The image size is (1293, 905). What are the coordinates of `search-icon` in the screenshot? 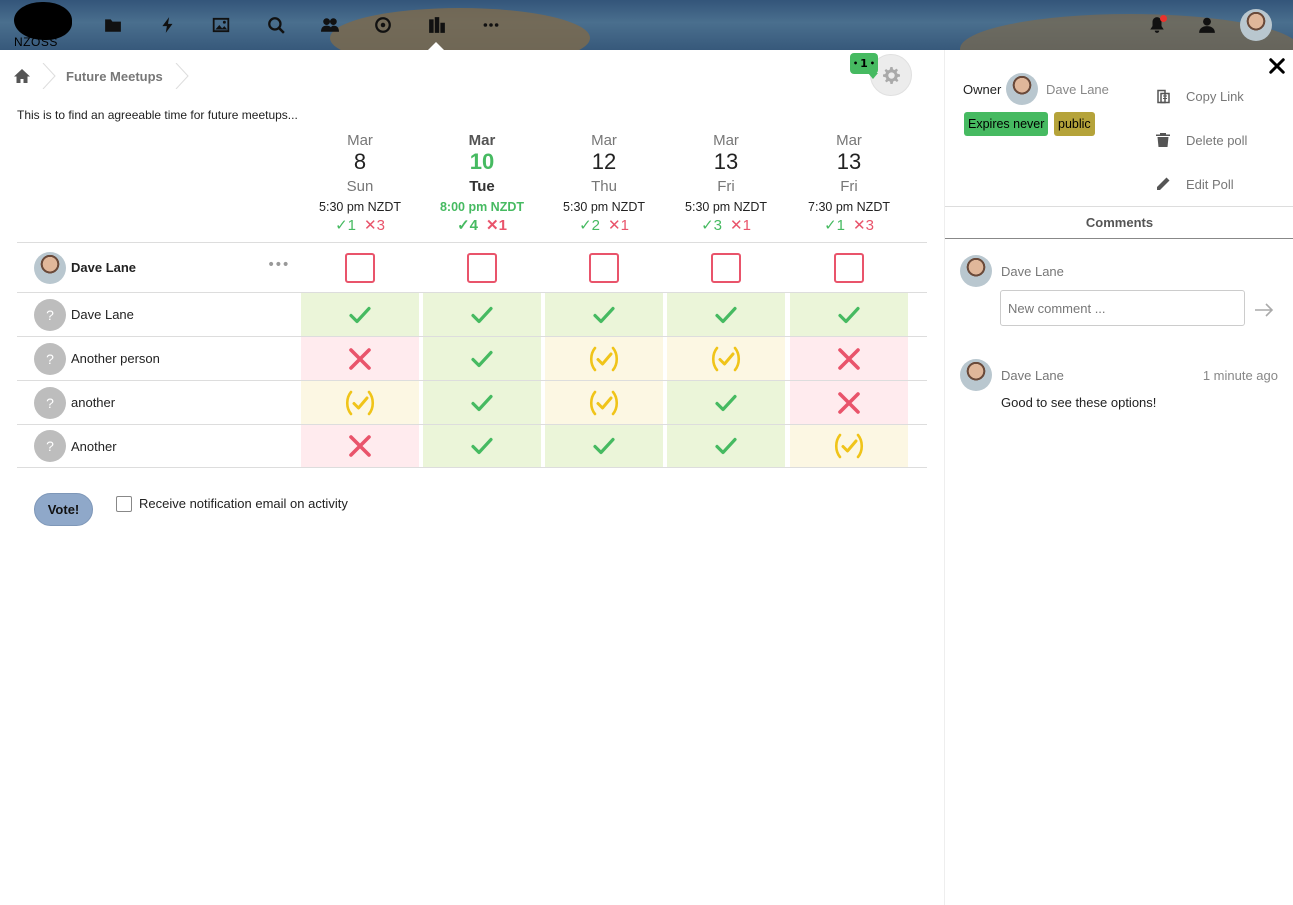 It's located at (276, 25).